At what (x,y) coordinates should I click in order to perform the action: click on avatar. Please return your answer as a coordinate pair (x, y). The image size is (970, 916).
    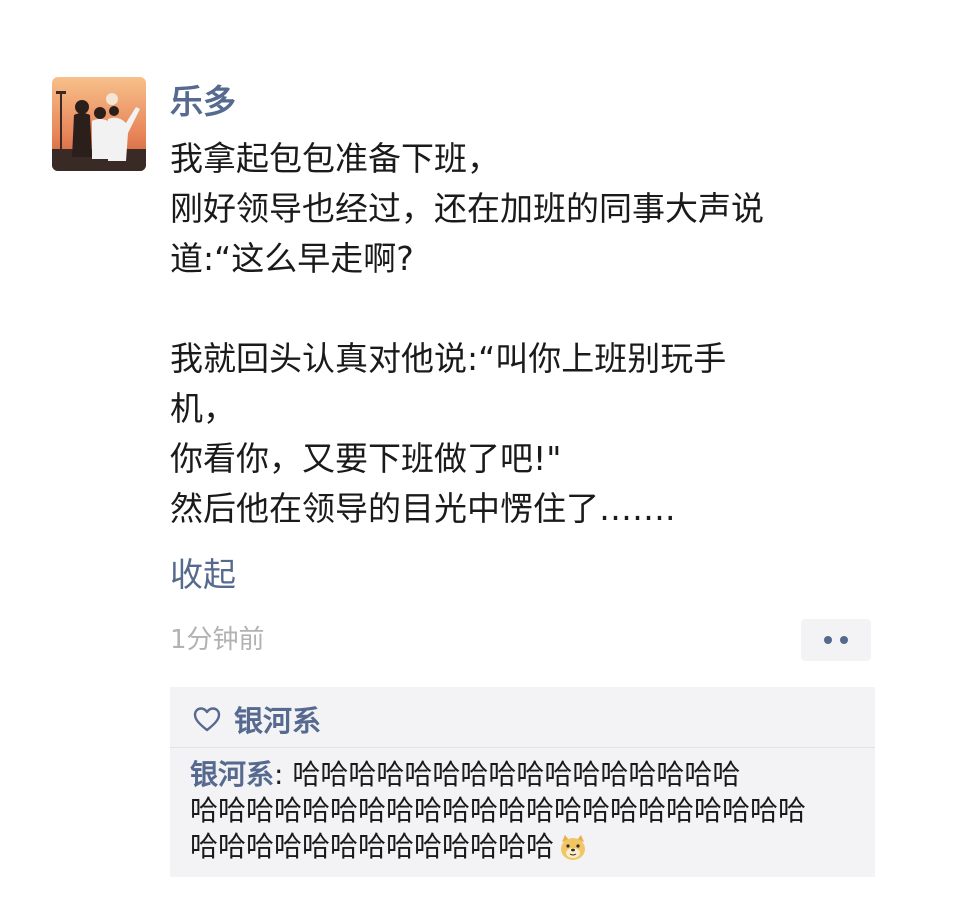
    Looking at the image, I should click on (99, 124).